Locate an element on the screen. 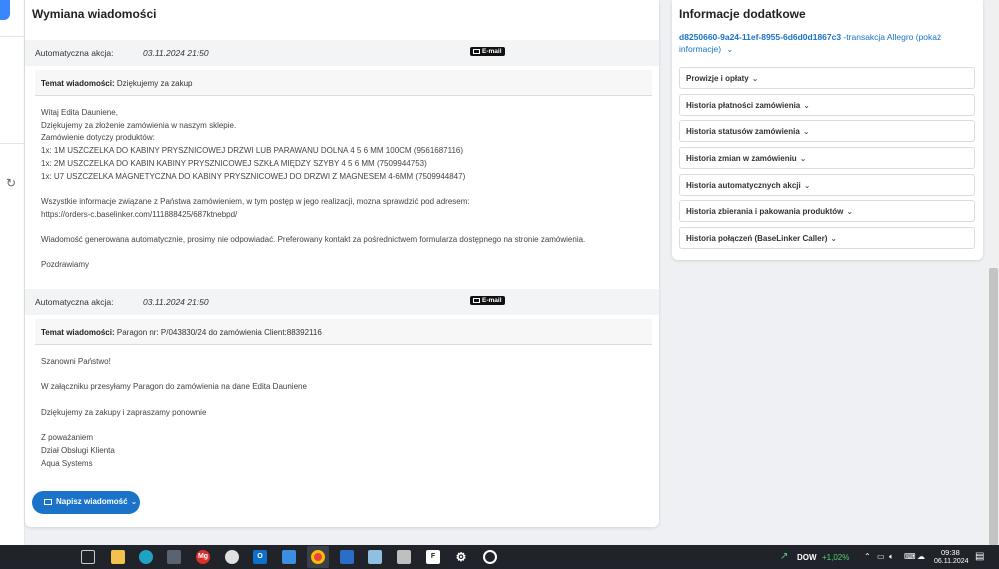 The width and height of the screenshot is (999, 569). language-icon: ⌨ is located at coordinates (910, 556).